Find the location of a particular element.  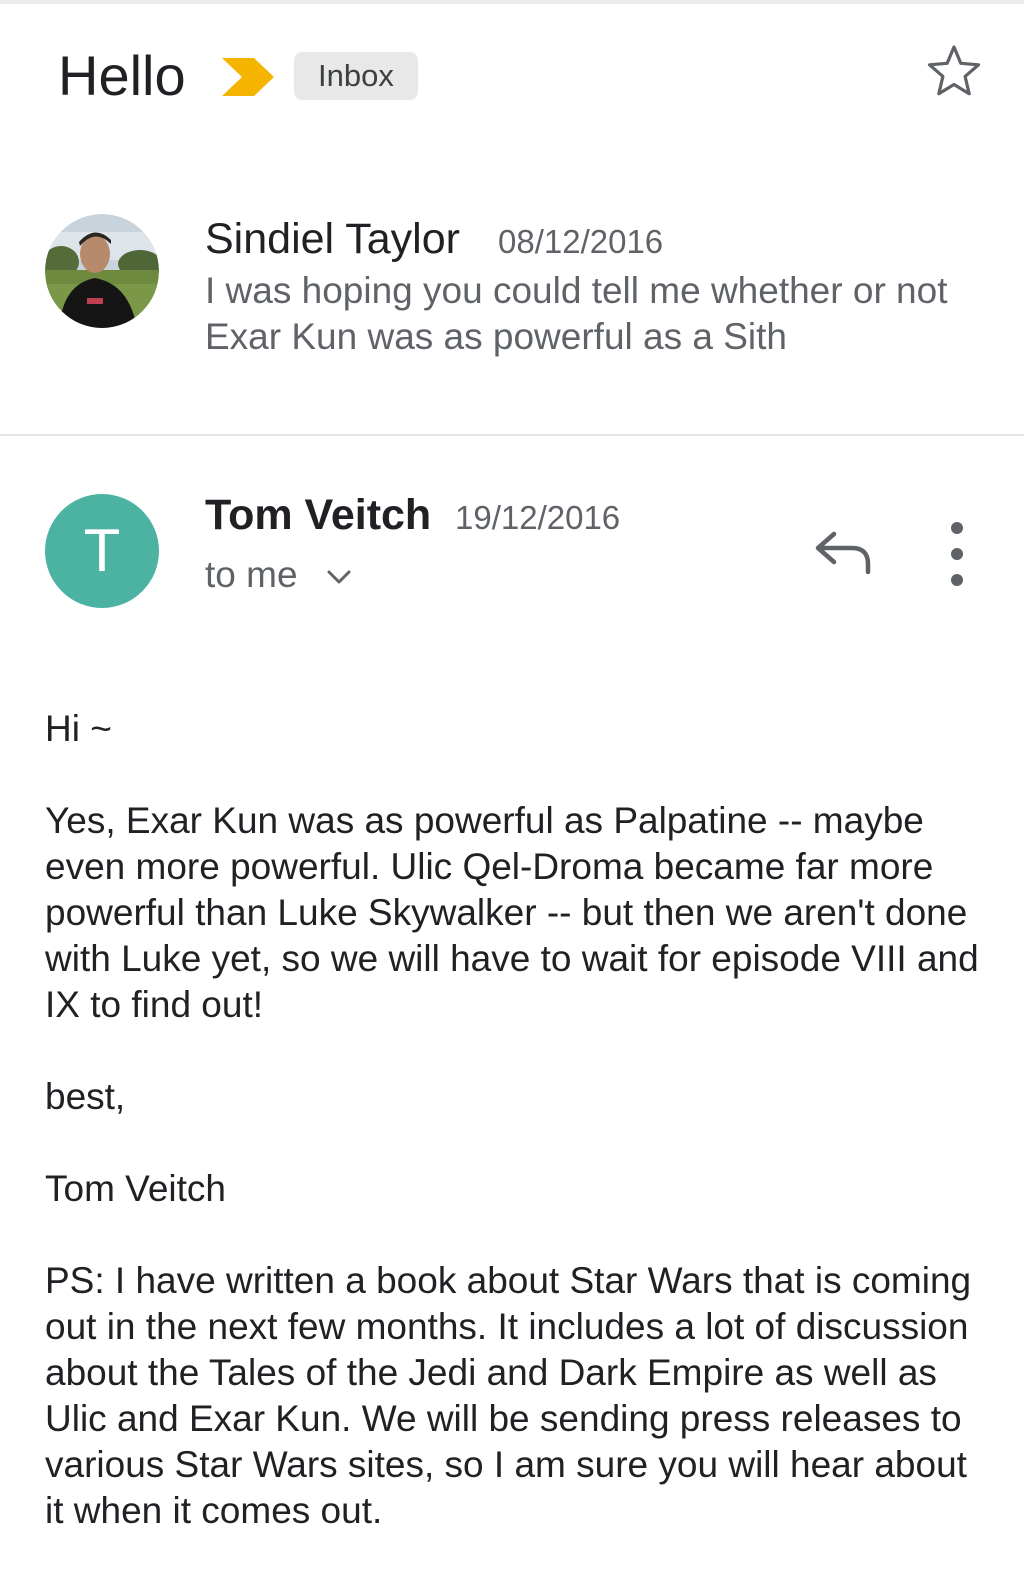

message-date: 19/12/2016 is located at coordinates (538, 517).